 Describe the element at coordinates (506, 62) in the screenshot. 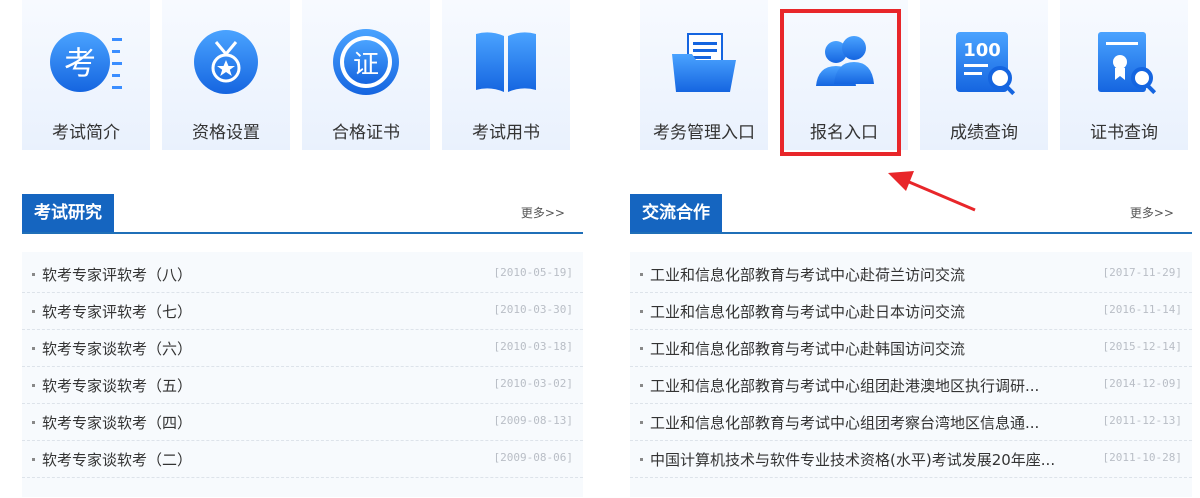

I see `book-icon` at that location.